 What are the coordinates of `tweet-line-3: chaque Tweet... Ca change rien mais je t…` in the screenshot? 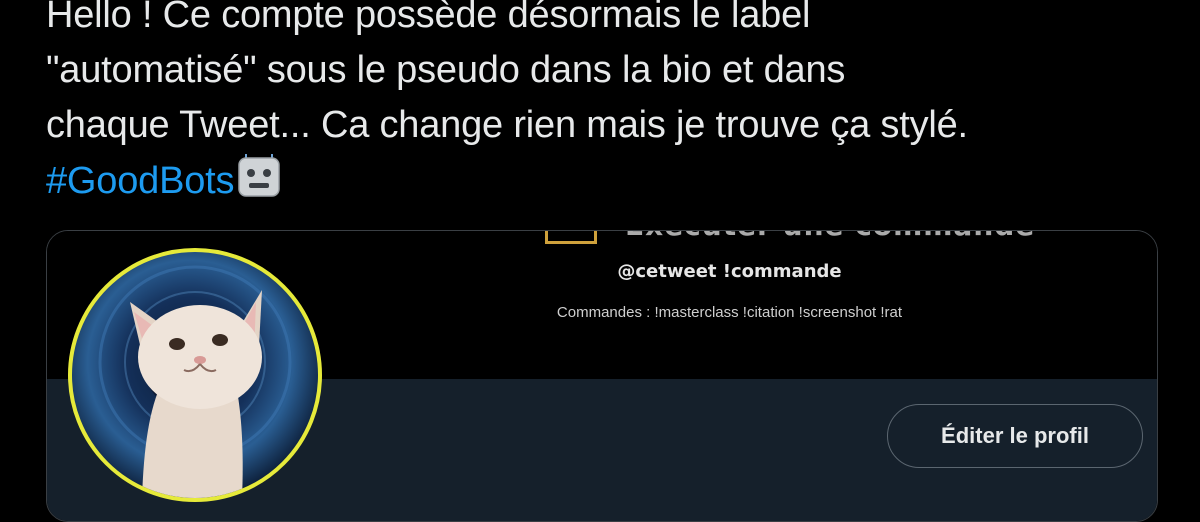 It's located at (507, 125).